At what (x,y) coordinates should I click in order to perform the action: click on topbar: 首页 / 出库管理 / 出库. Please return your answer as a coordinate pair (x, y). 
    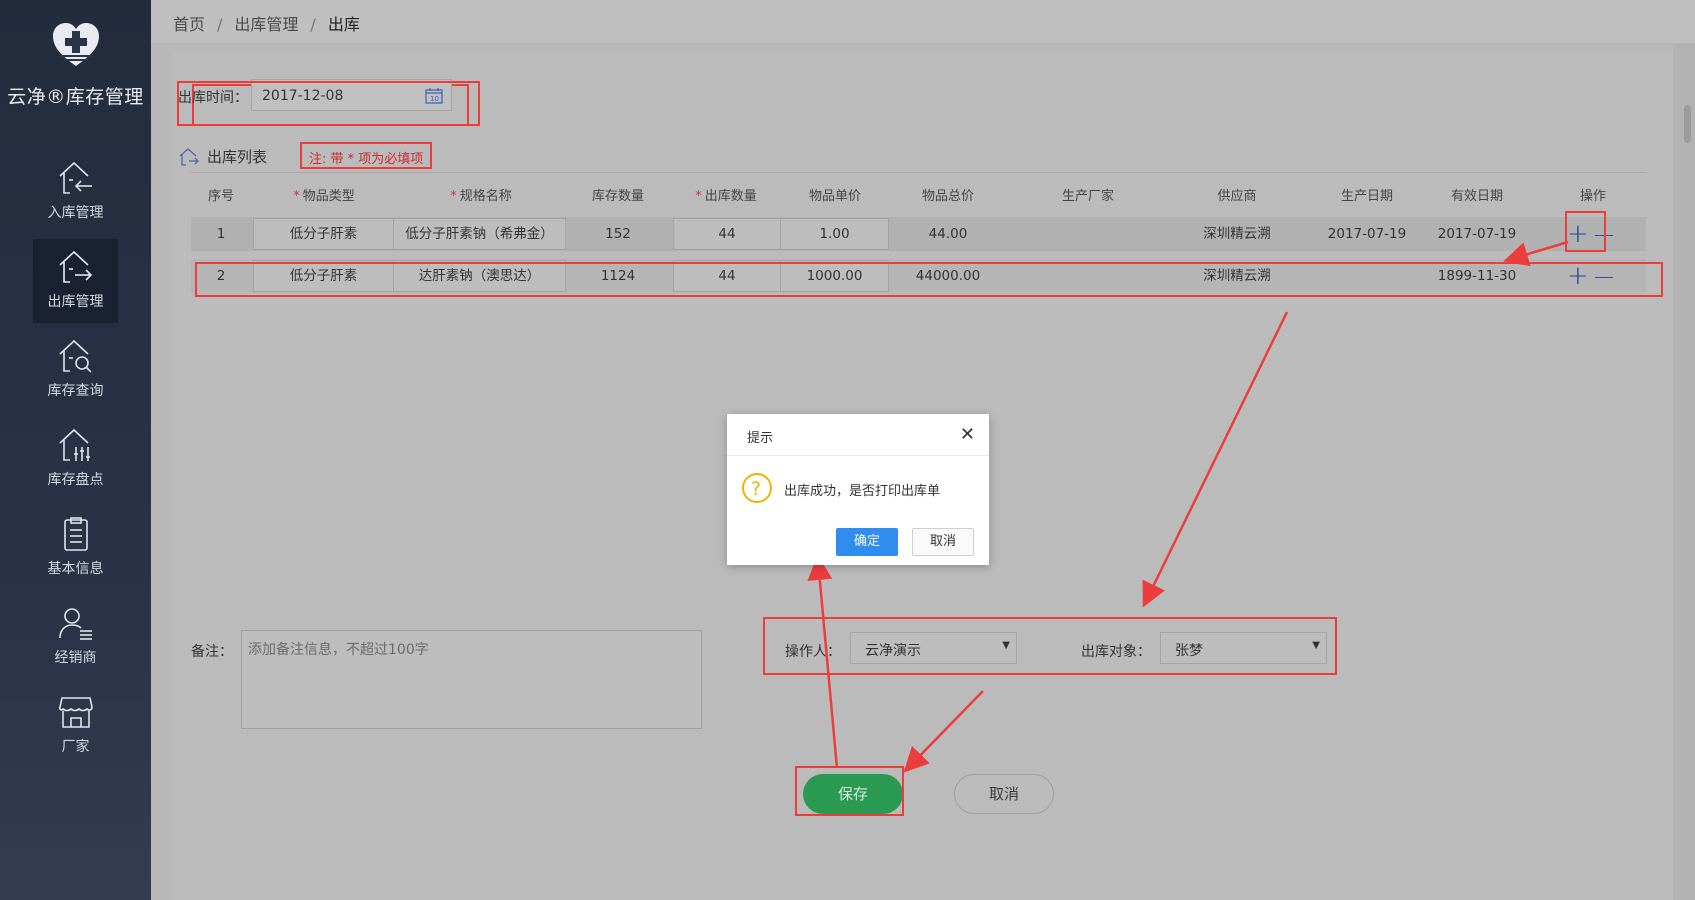
    Looking at the image, I should click on (923, 21).